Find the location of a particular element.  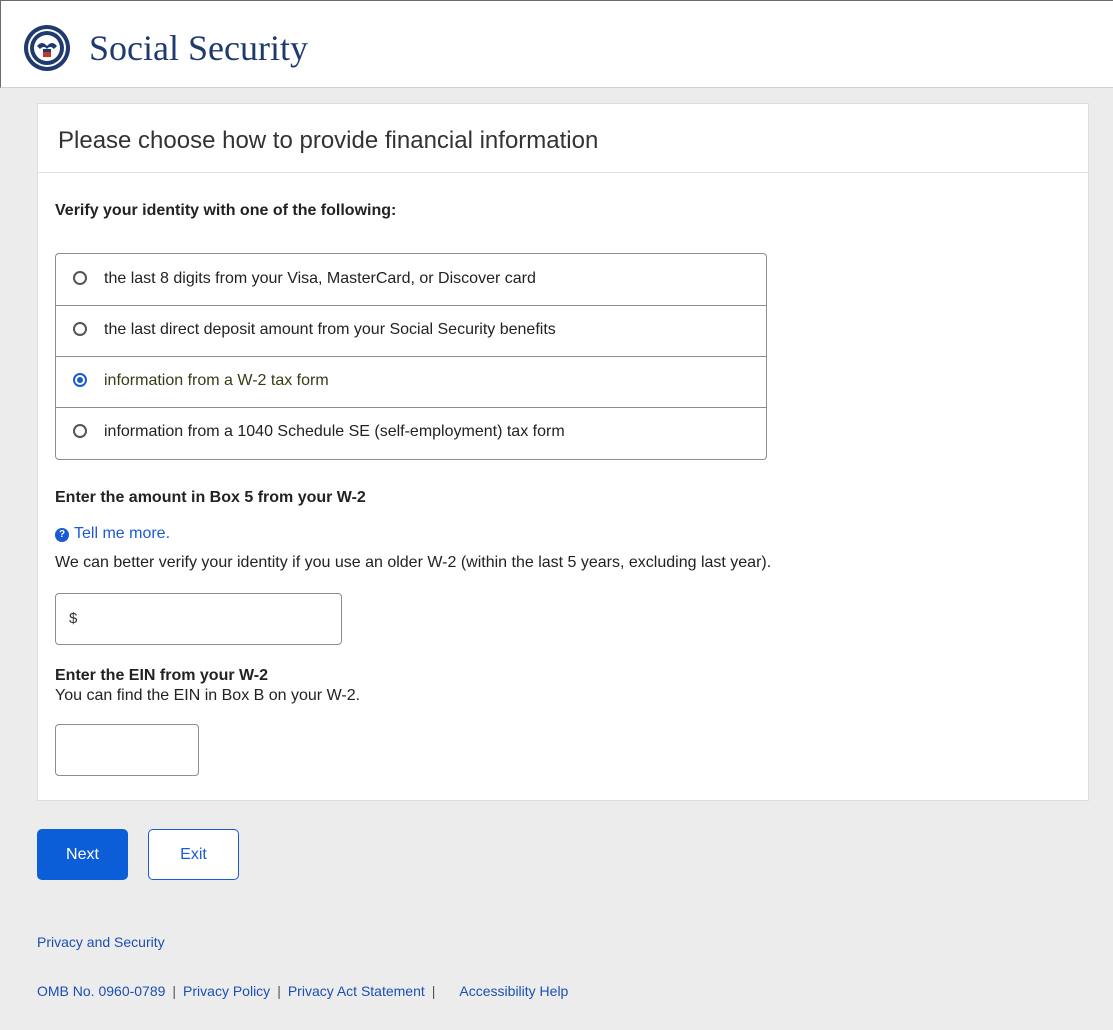

site-brand: Social Security is located at coordinates (198, 48).